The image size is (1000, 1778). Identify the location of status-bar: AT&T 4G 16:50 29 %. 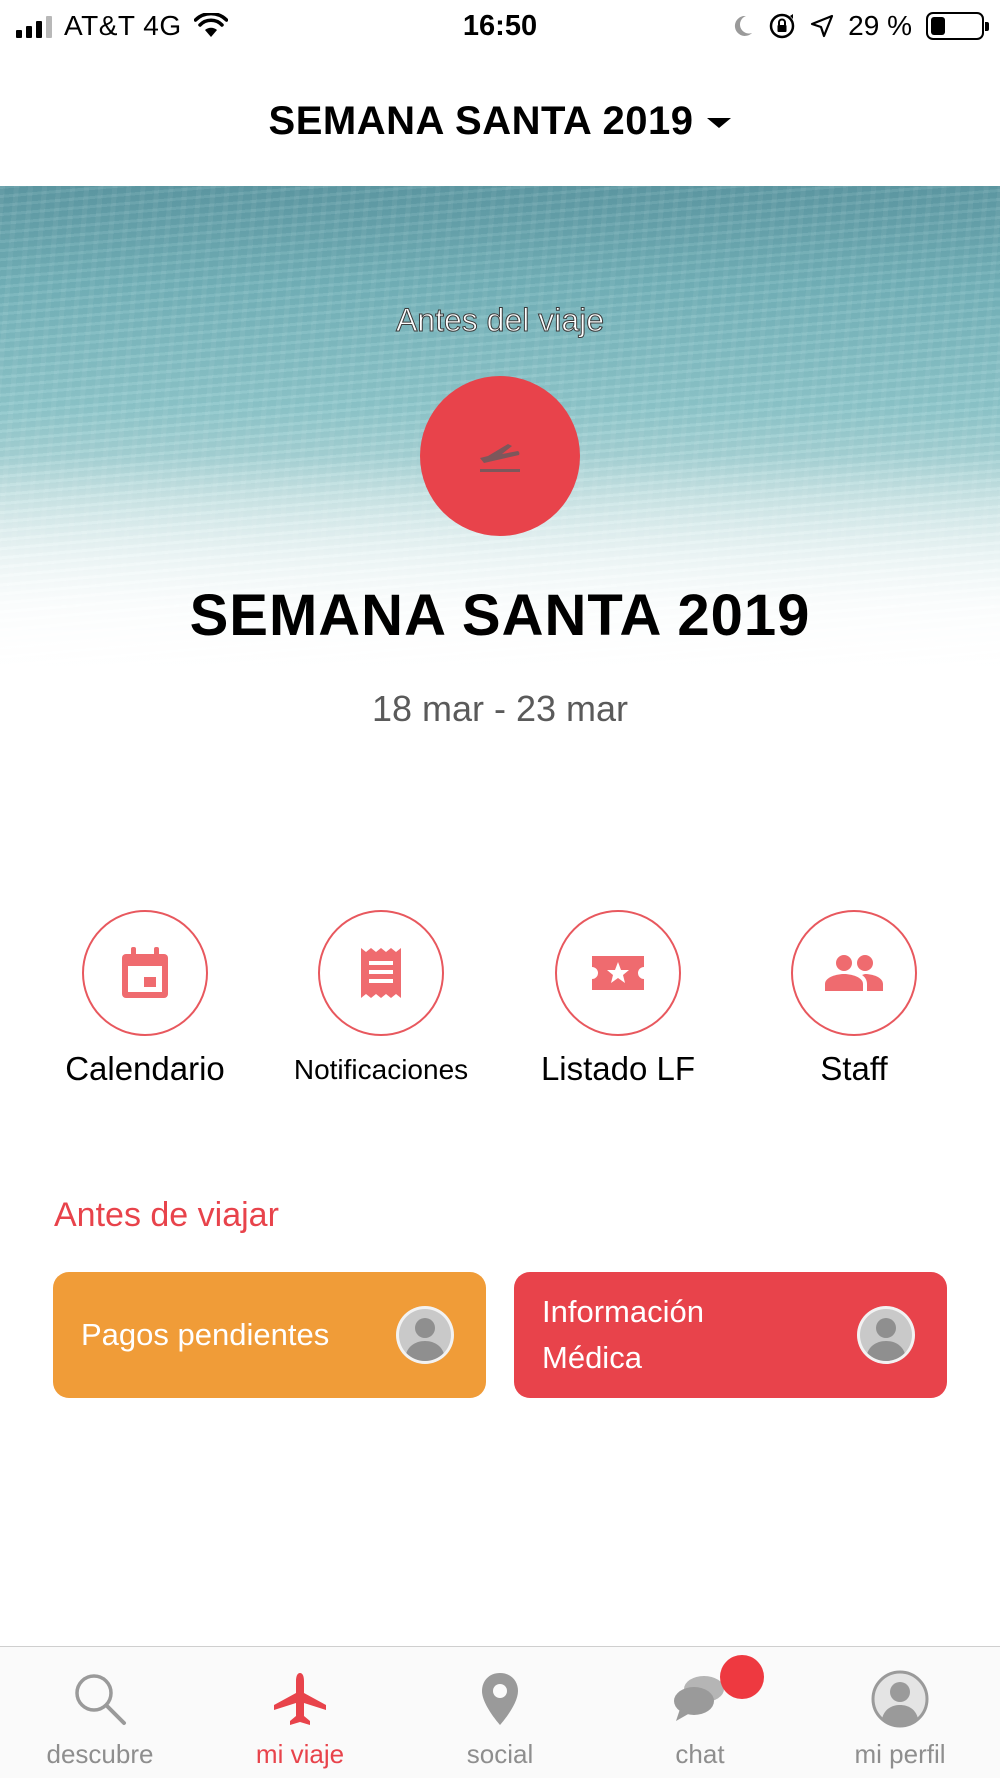
(500, 28).